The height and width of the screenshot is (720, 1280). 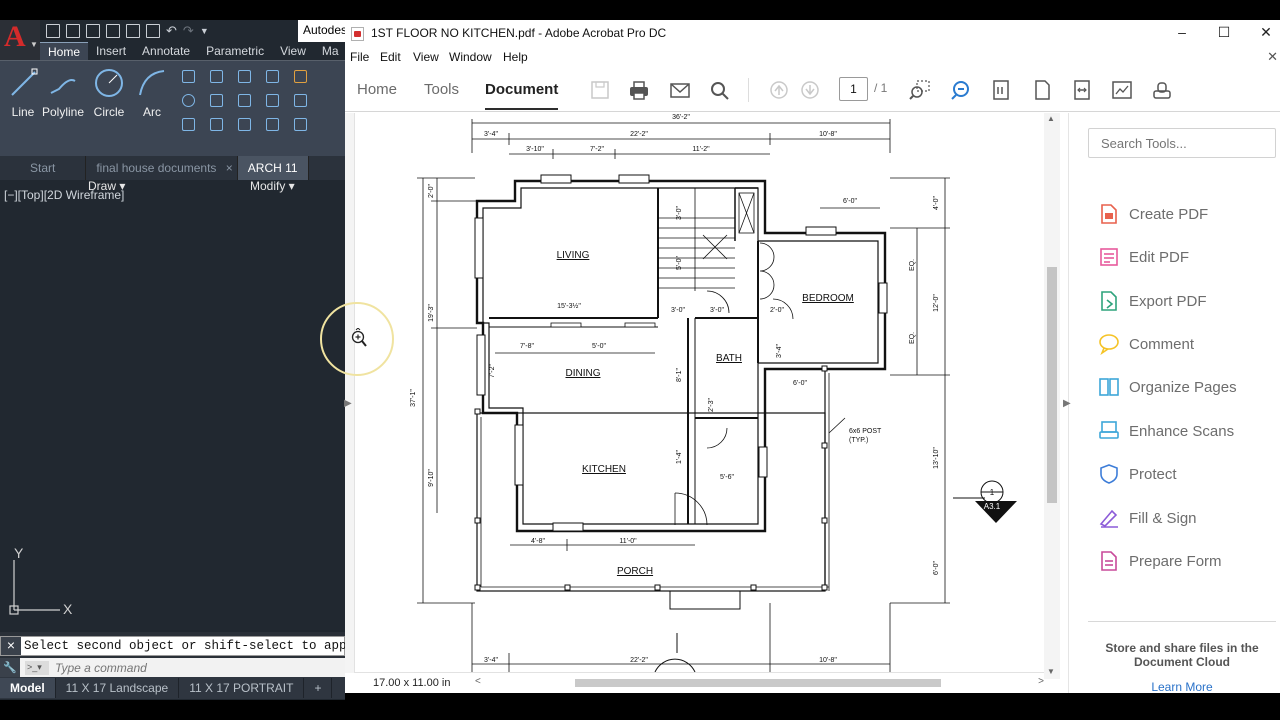 What do you see at coordinates (1183, 387) in the screenshot?
I see `tool-label: Organize Pages` at bounding box center [1183, 387].